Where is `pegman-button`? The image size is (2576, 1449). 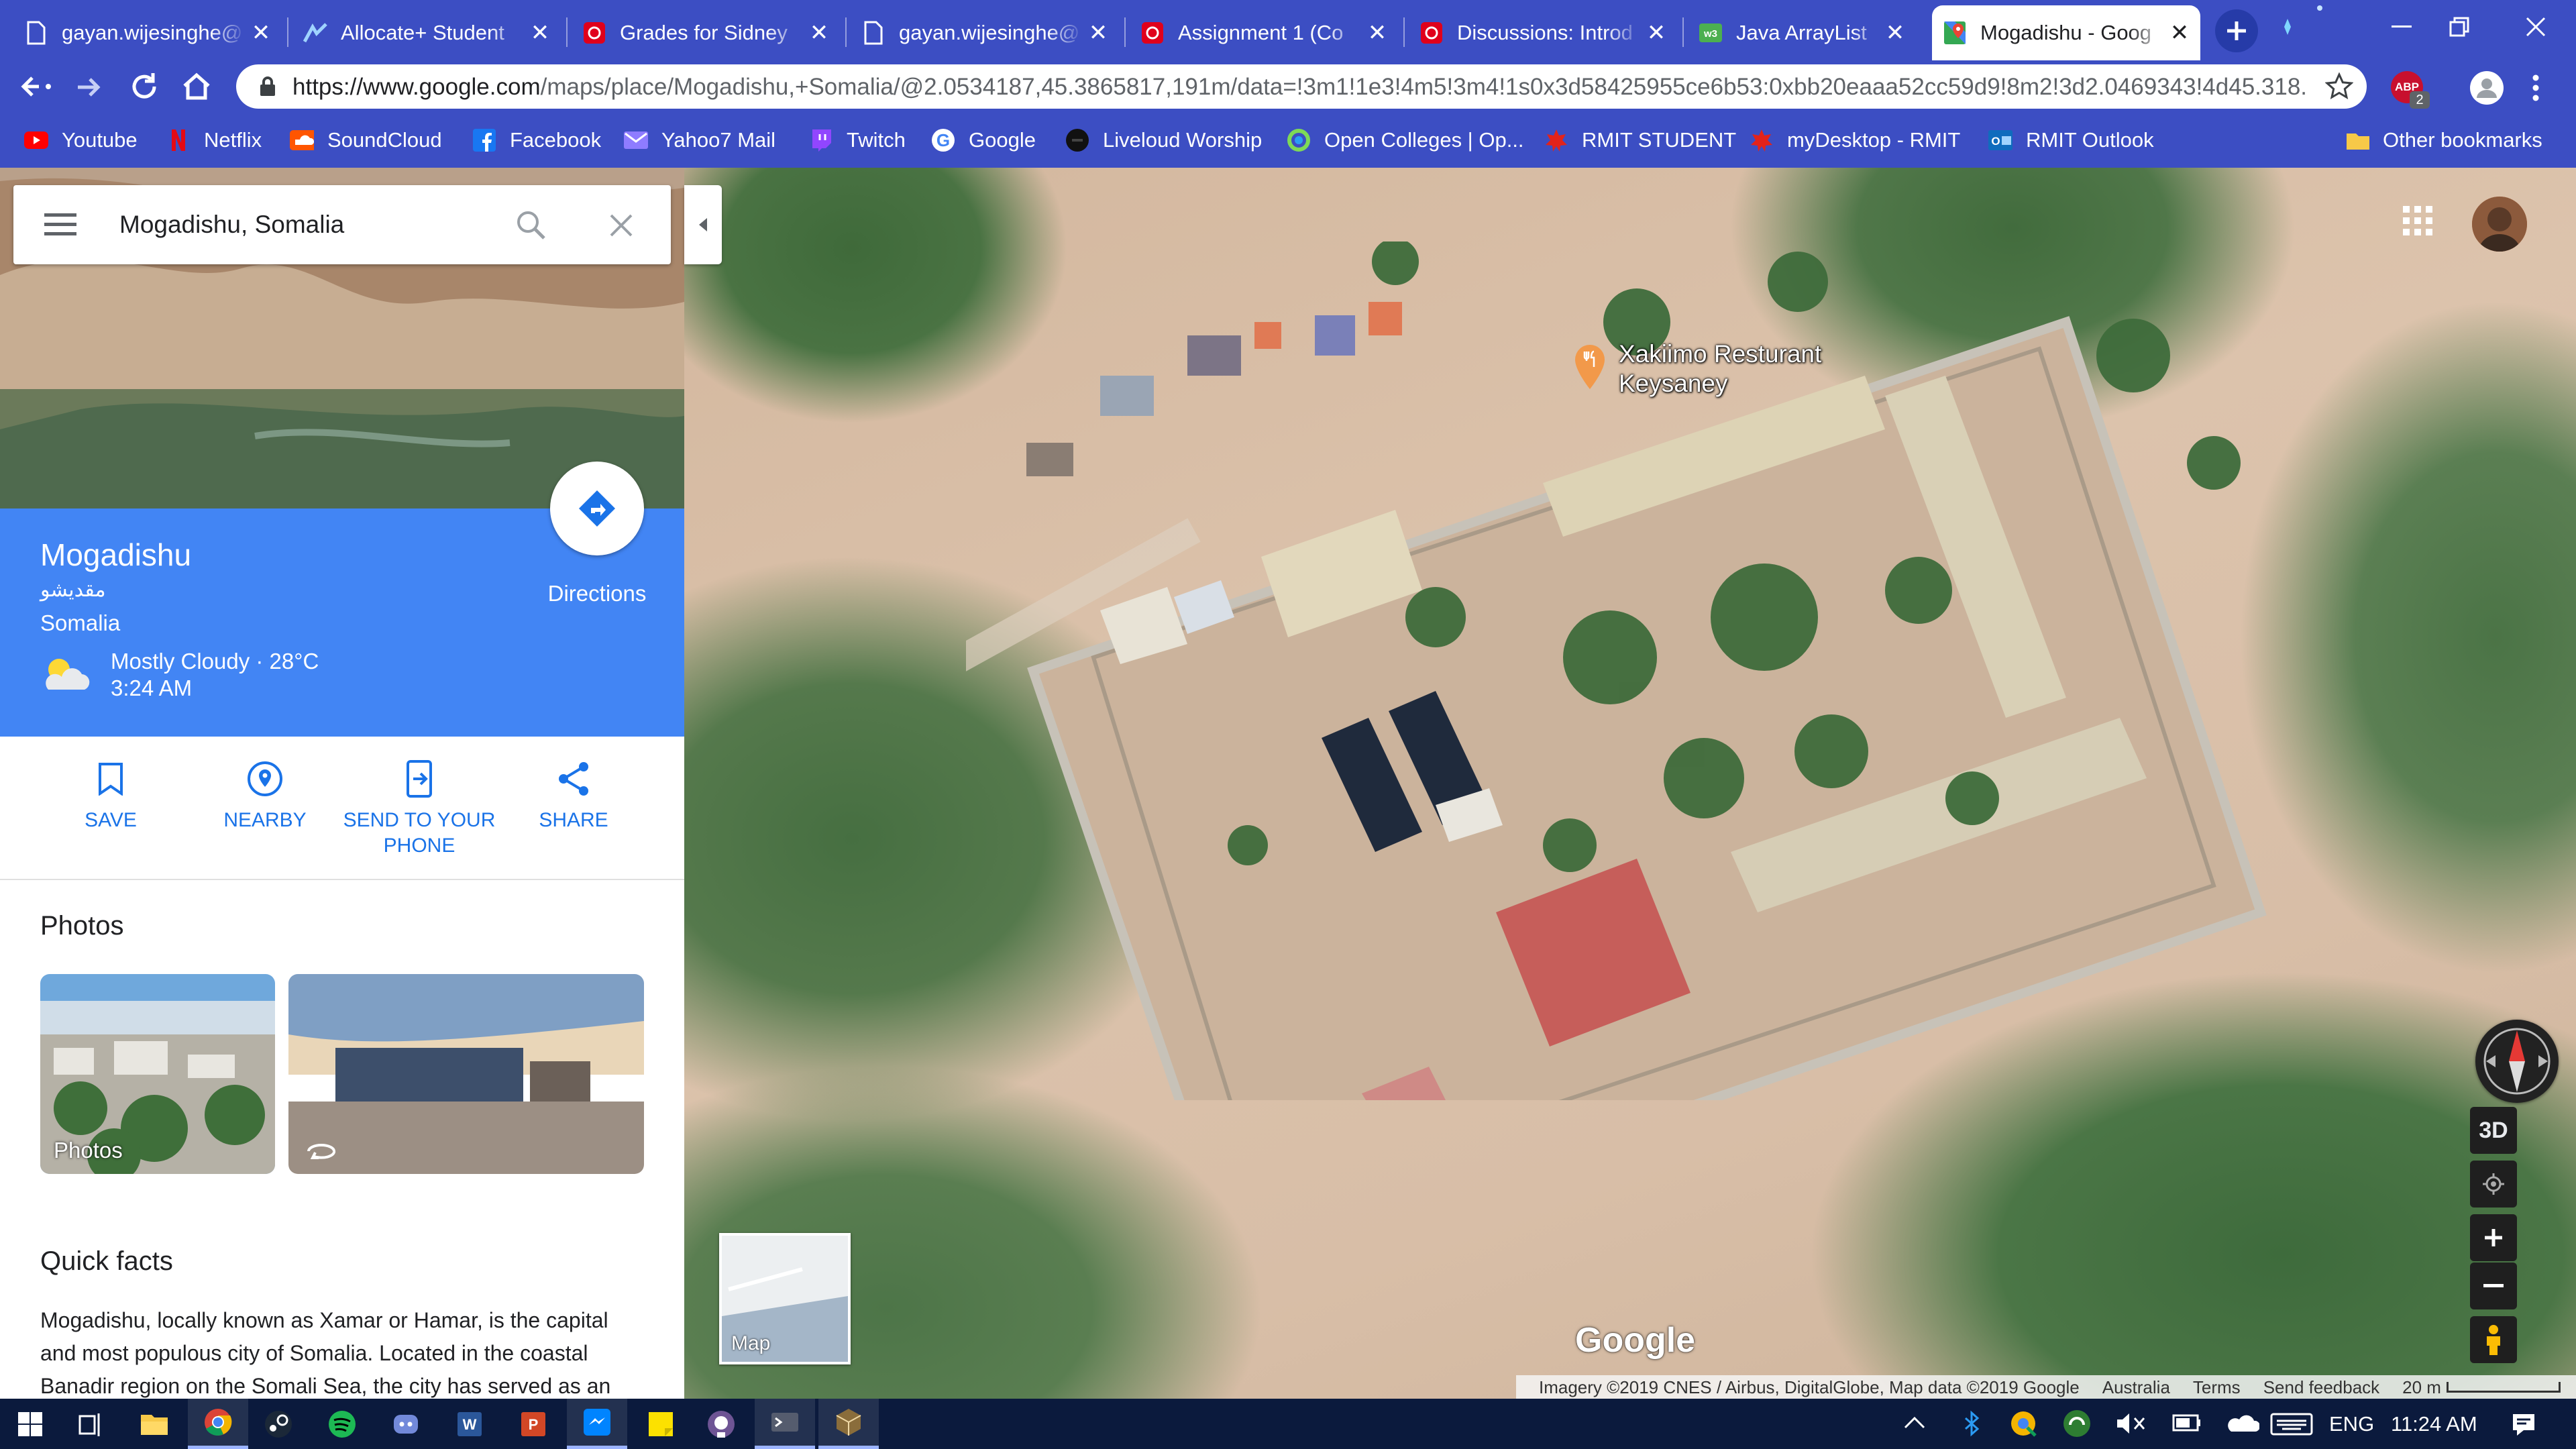 pegman-button is located at coordinates (2493, 1339).